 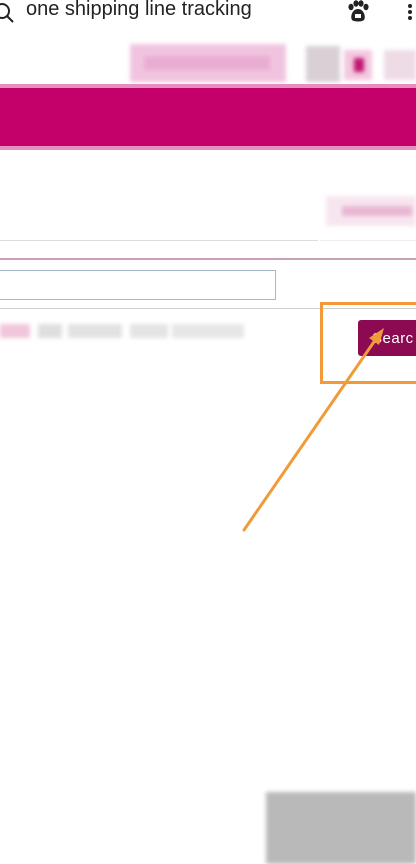 I want to click on blurred-image, so click(x=341, y=828).